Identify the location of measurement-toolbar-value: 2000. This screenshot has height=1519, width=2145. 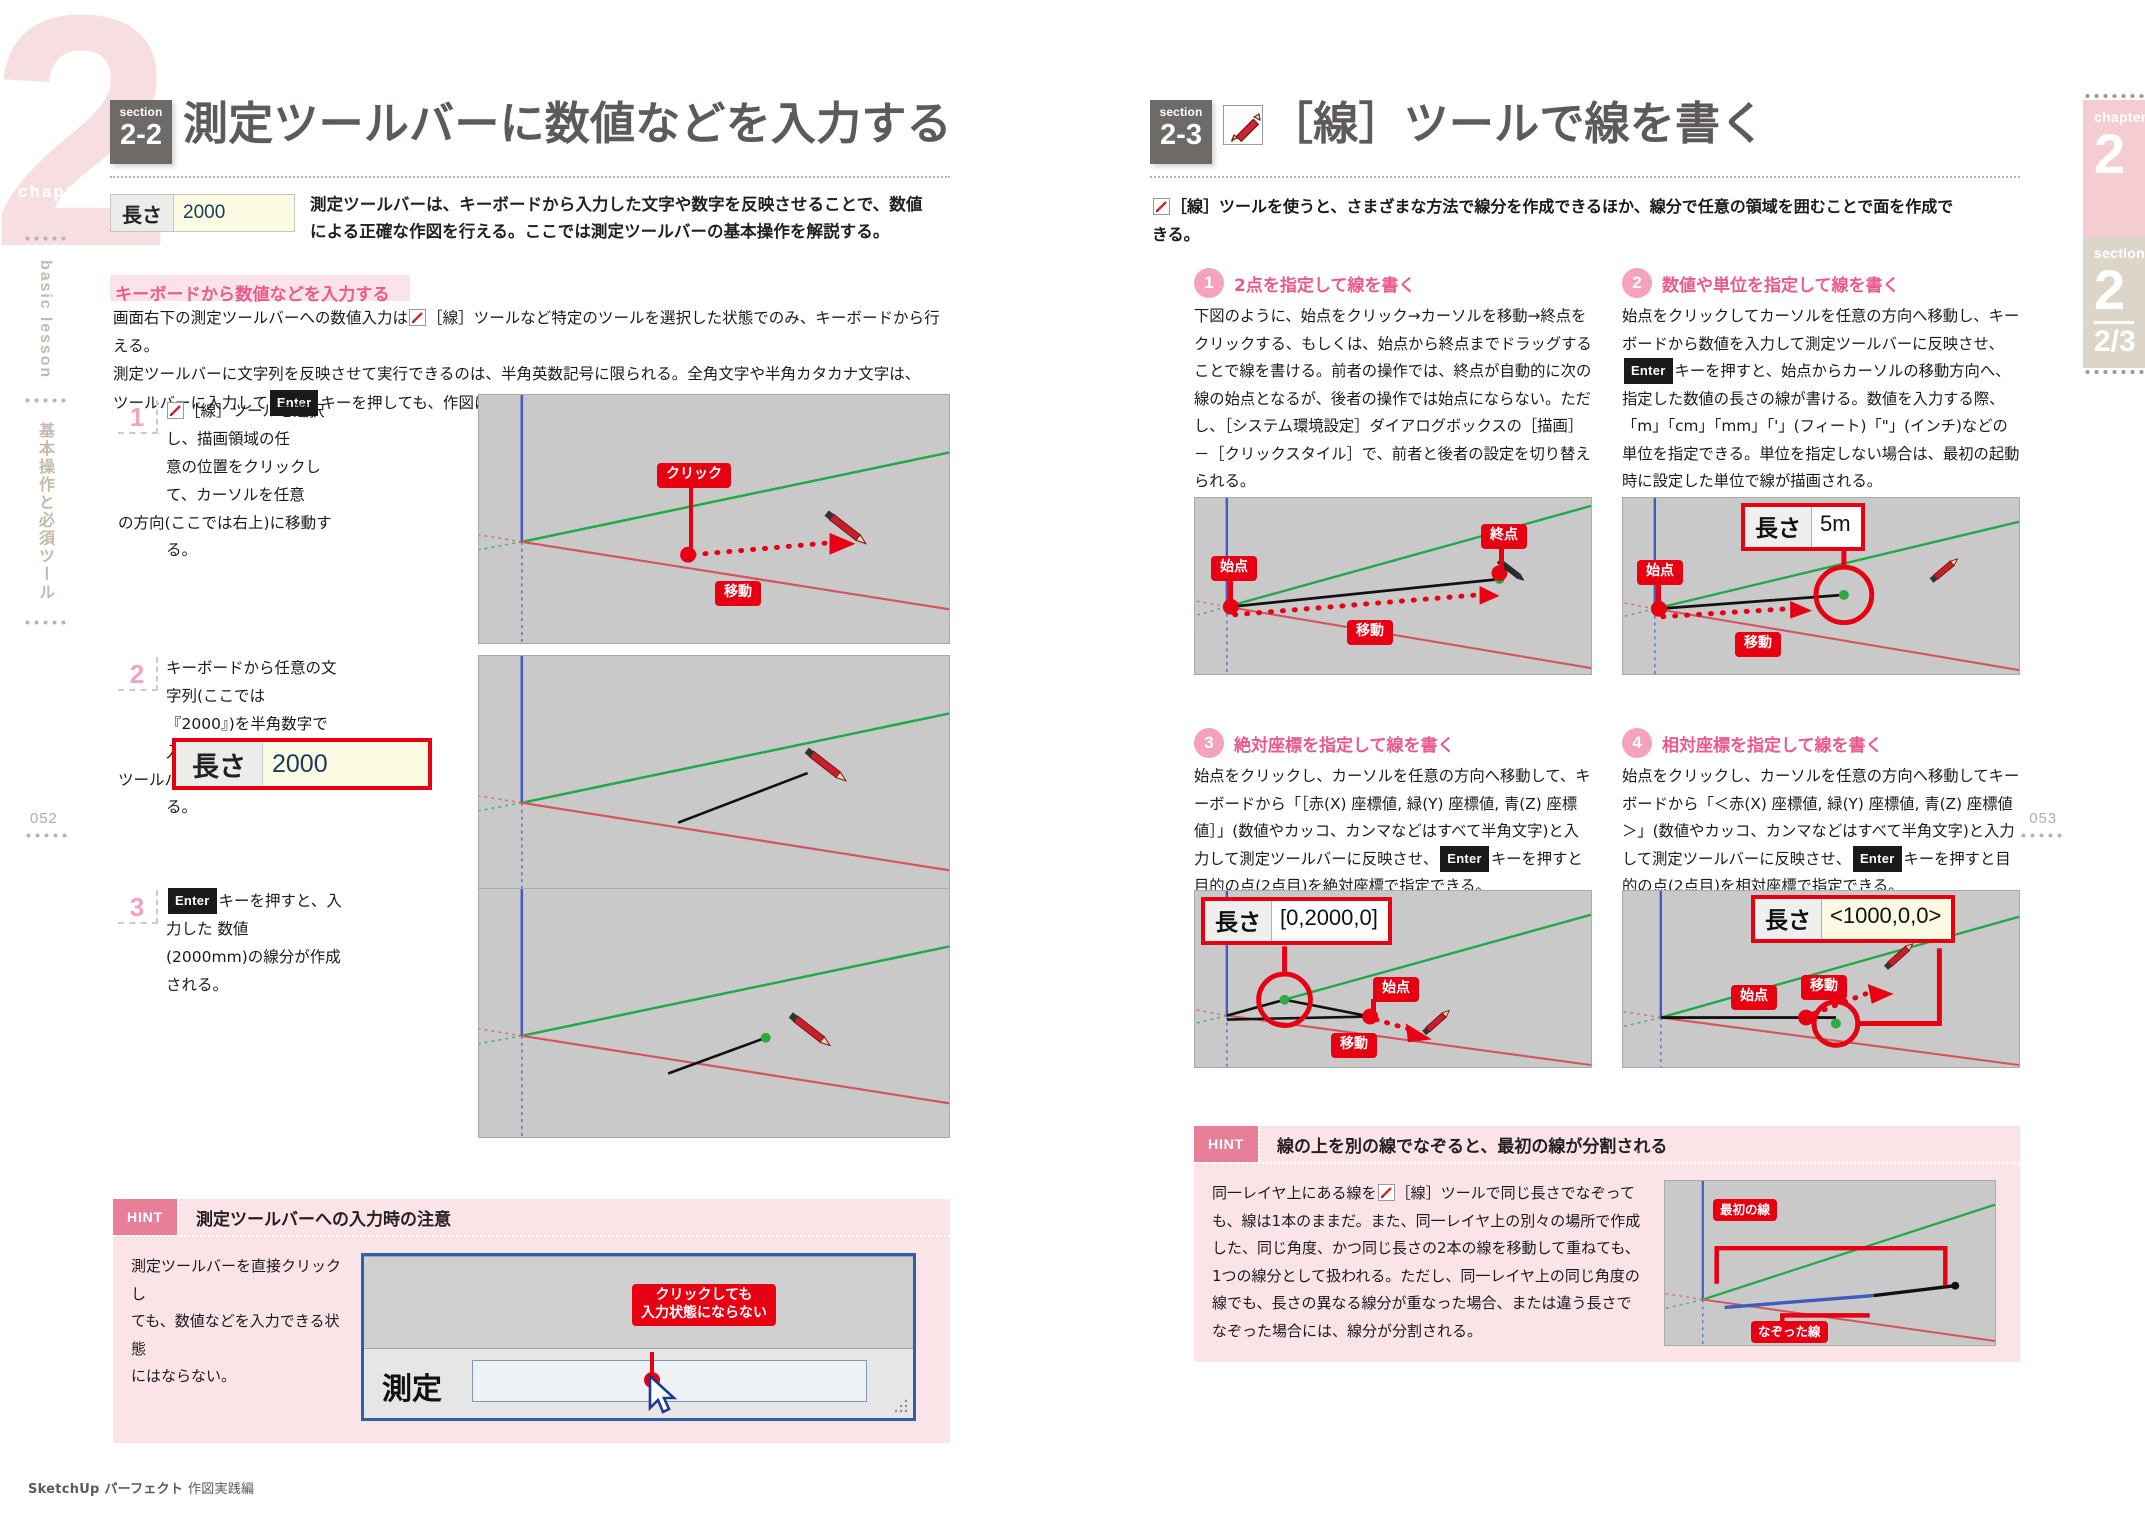
(234, 213).